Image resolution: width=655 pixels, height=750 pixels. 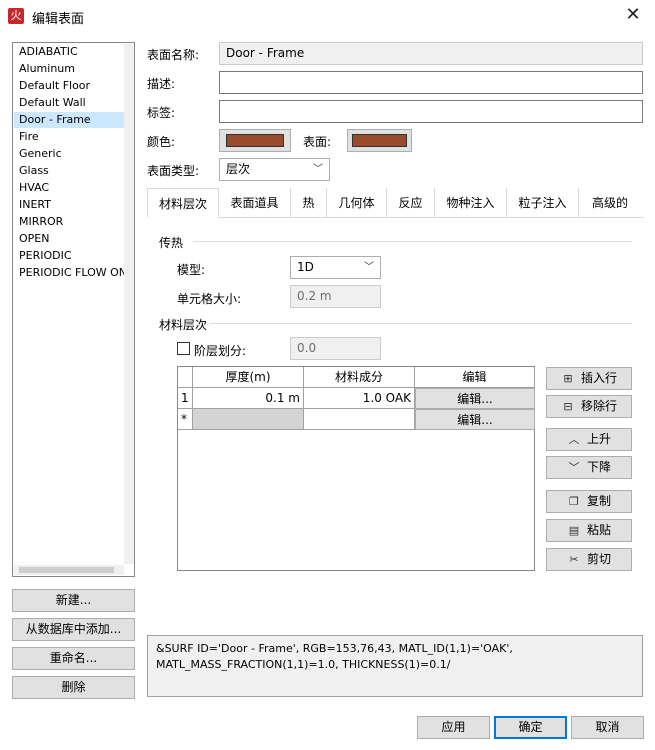 What do you see at coordinates (69, 137) in the screenshot?
I see `list-item: Fire` at bounding box center [69, 137].